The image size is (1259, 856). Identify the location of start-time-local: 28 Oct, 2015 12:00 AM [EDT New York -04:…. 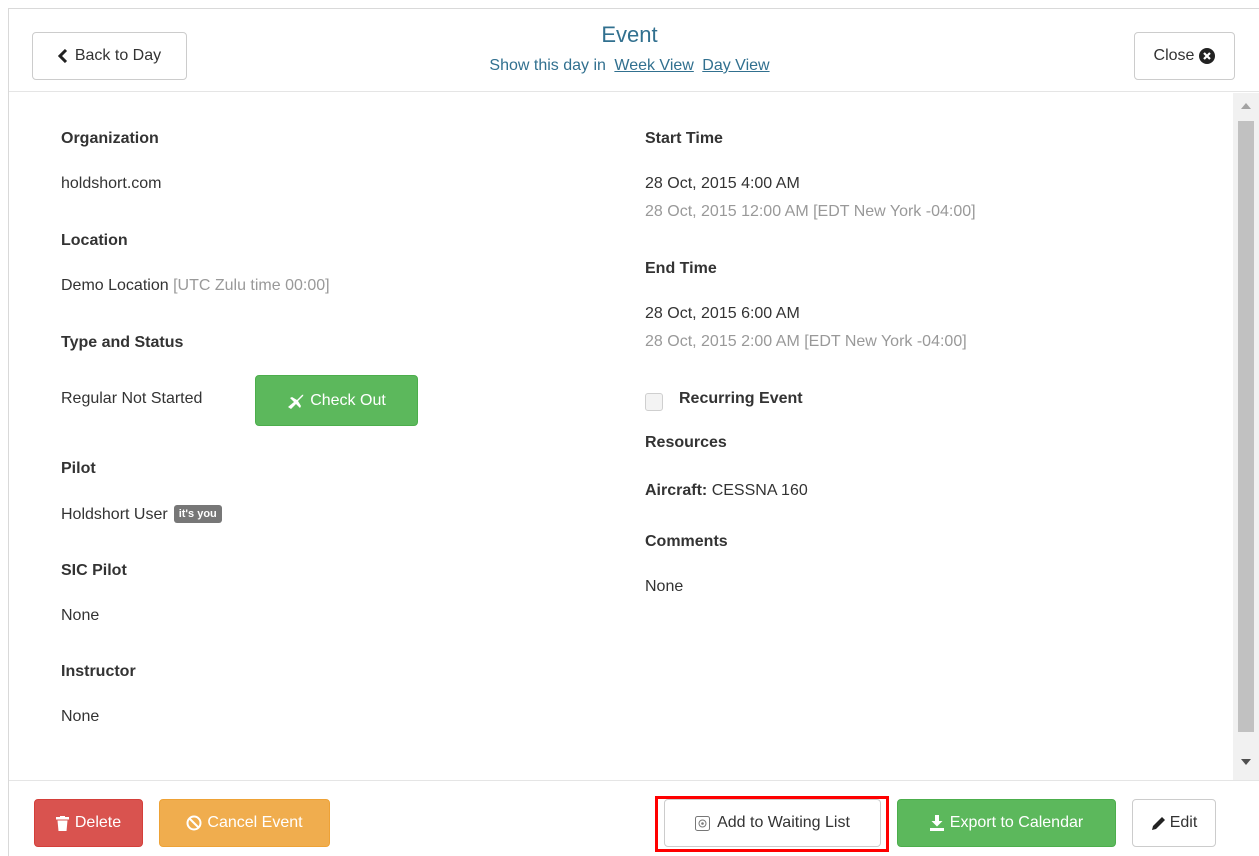
(810, 211).